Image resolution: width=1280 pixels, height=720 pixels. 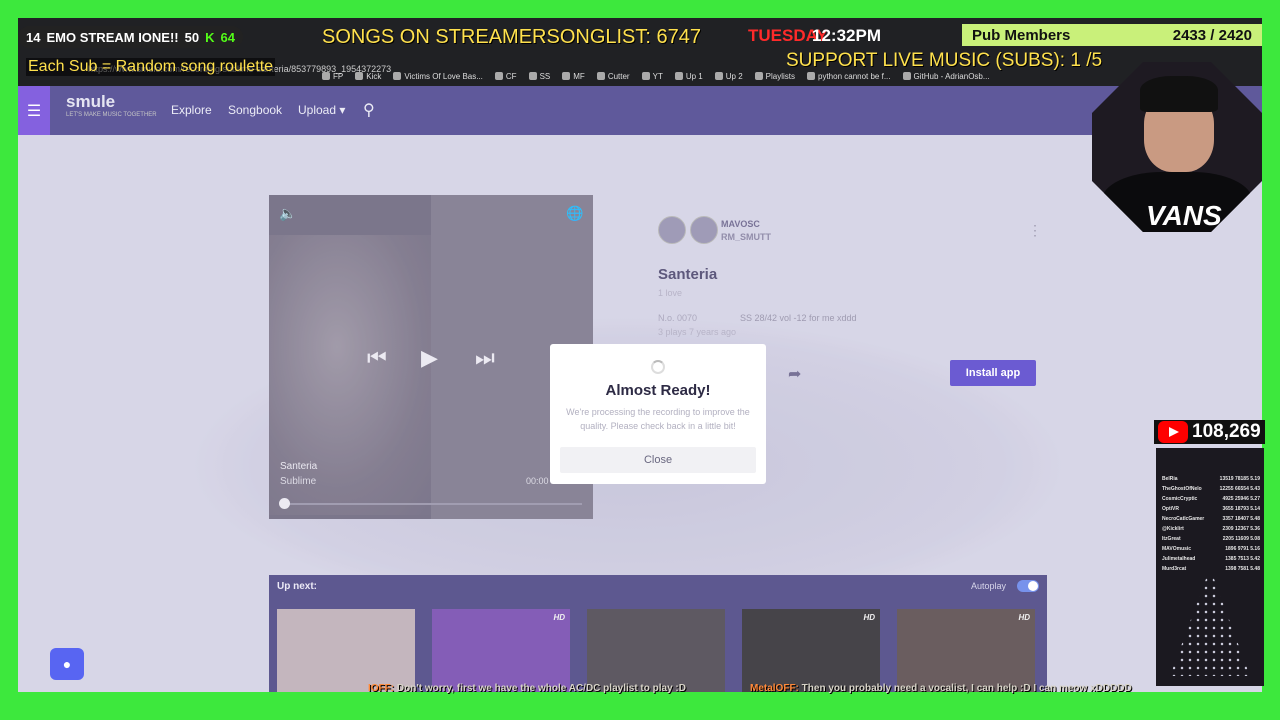 I want to click on leaderboard-stats: 1385 7513 5.42, so click(x=1242, y=559).